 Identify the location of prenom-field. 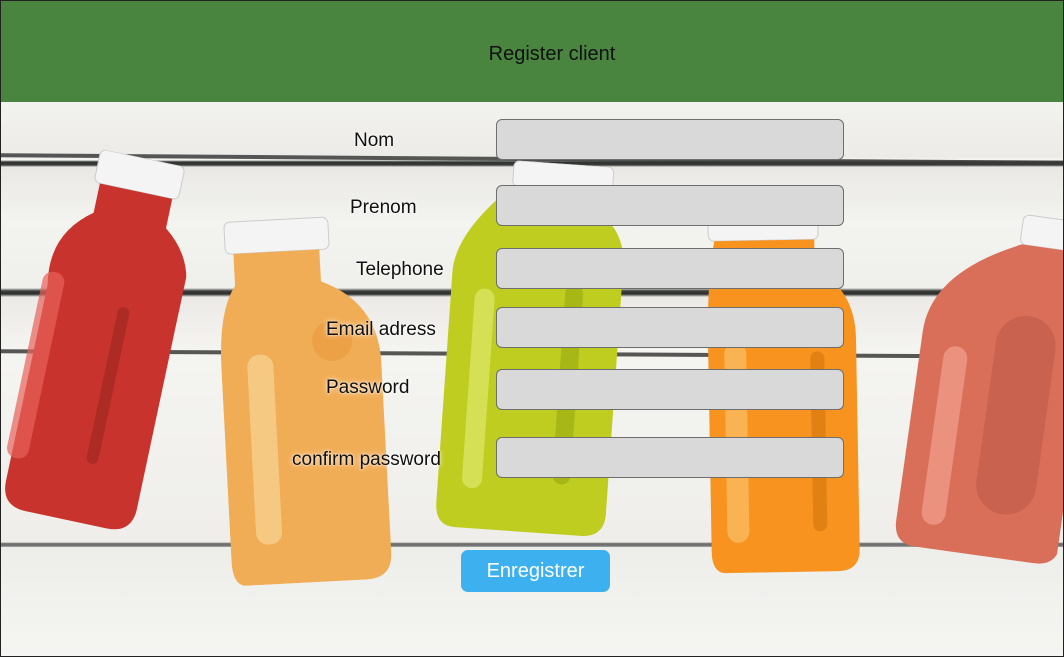
(670, 205).